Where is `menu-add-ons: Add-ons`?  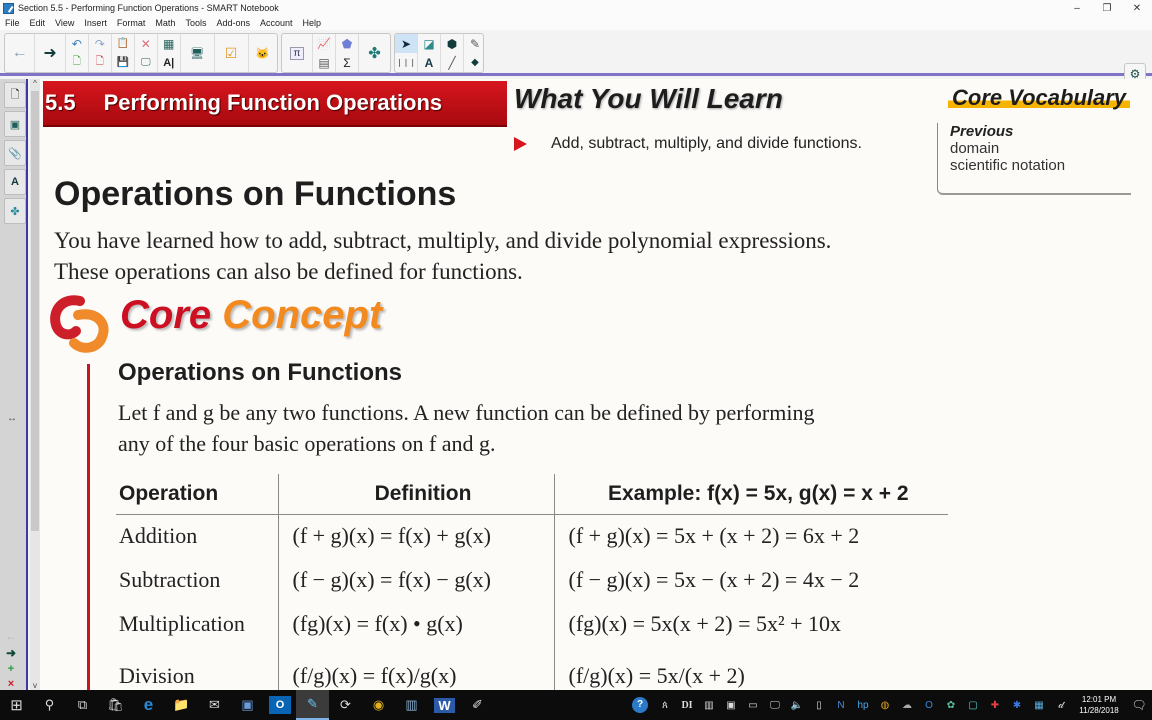
menu-add-ons: Add-ons is located at coordinates (233, 23).